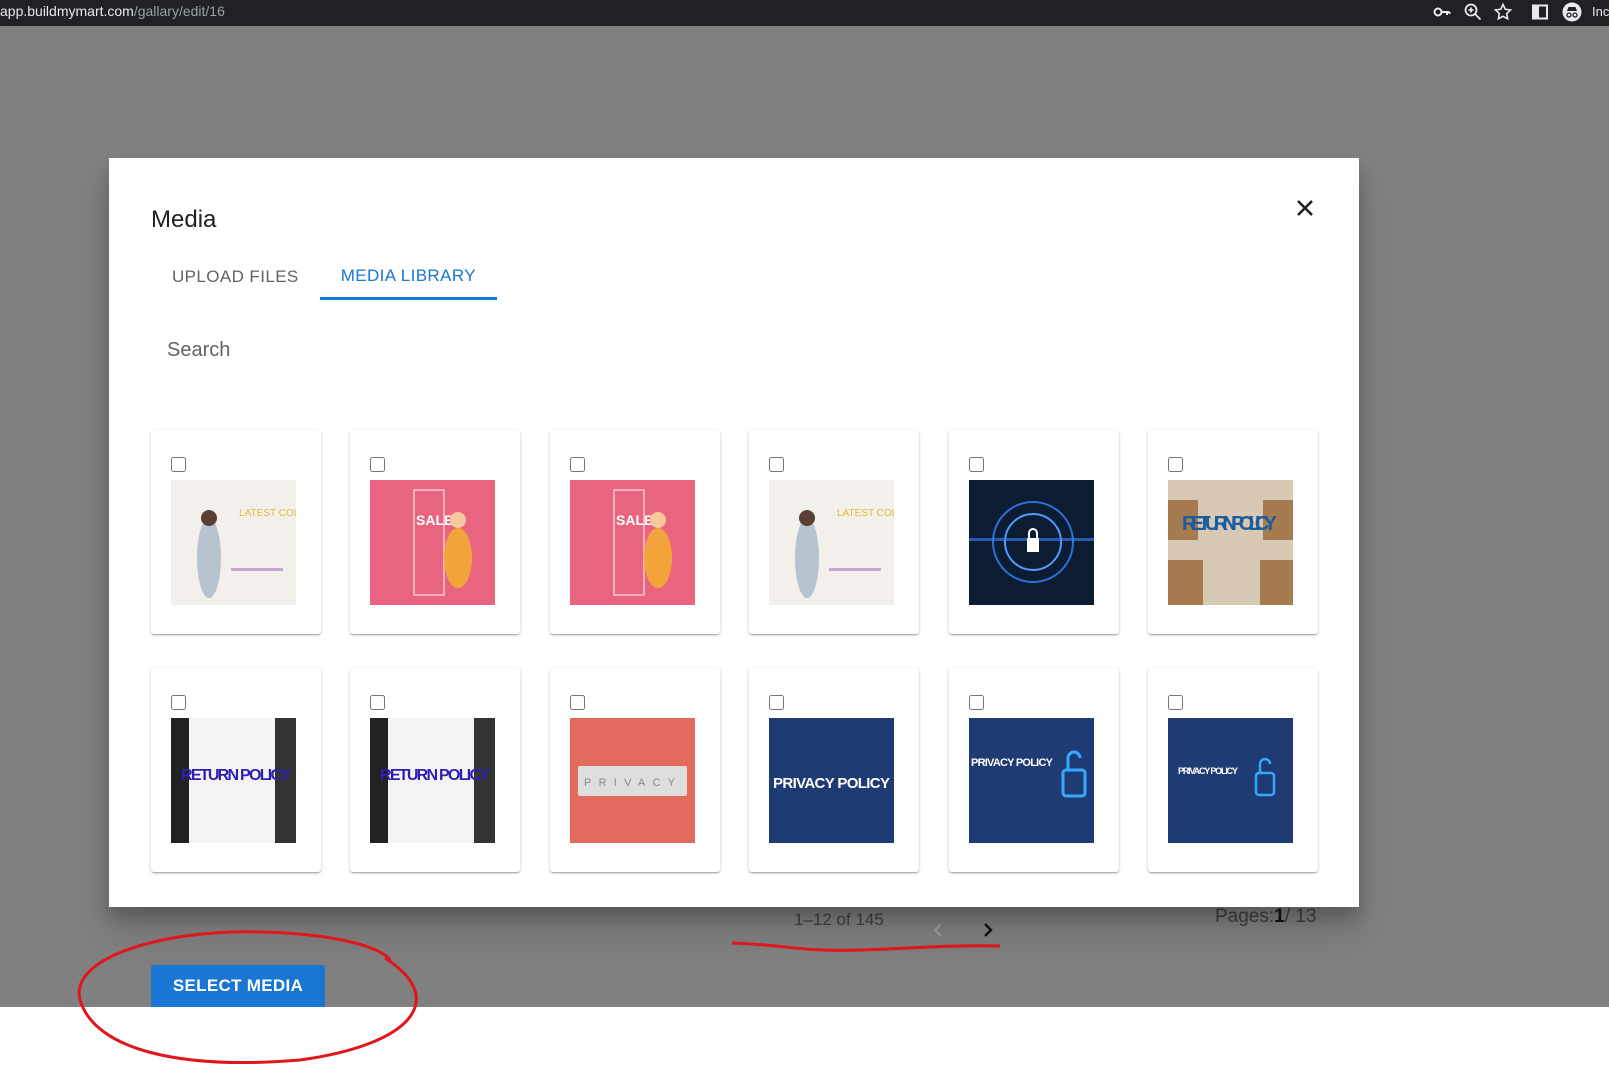  I want to click on pages-label: Pages:, so click(1245, 916).